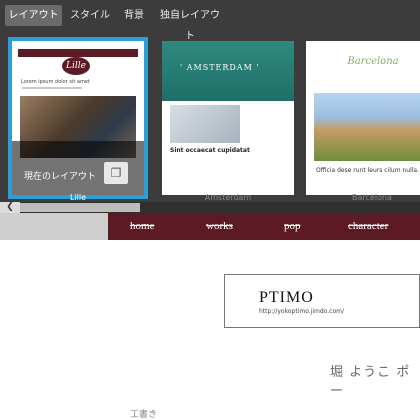 Image resolution: width=420 pixels, height=420 pixels. What do you see at coordinates (286, 297) in the screenshot?
I see `site-logo: PTIMO` at bounding box center [286, 297].